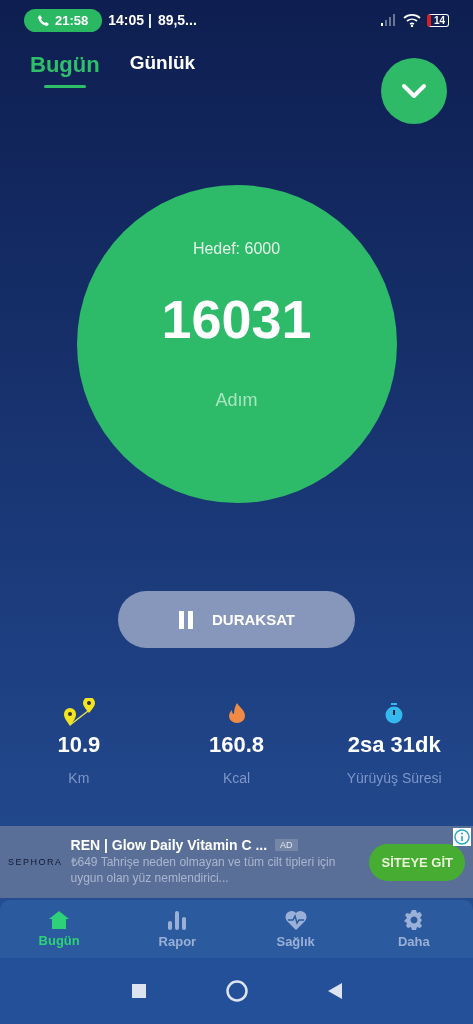 The image size is (473, 1024). Describe the element at coordinates (43, 20) in the screenshot. I see `phone-icon` at that location.